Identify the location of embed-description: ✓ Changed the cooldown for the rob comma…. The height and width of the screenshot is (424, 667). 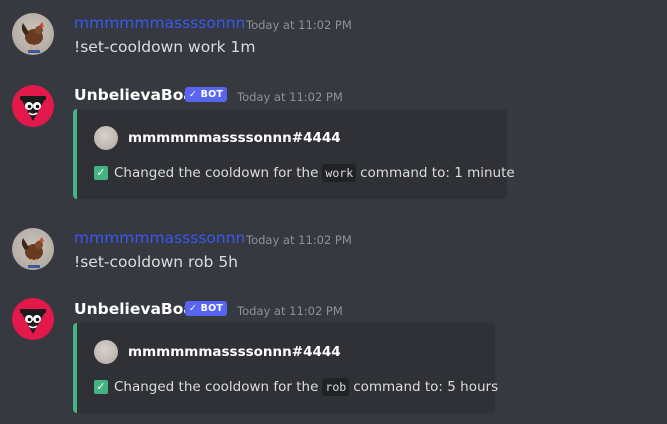
(296, 387).